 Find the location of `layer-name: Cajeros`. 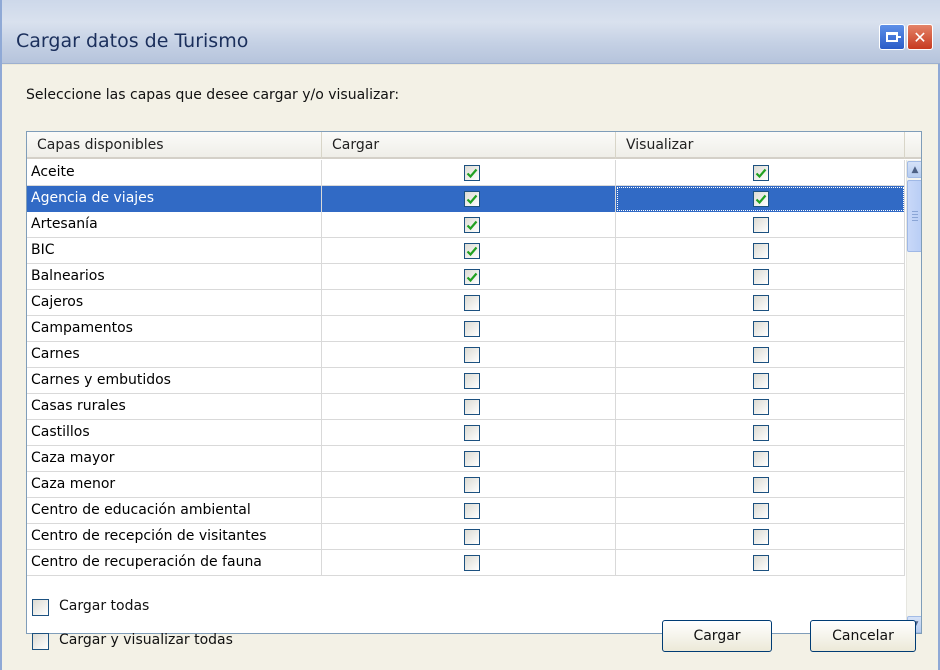

layer-name: Cajeros is located at coordinates (174, 303).